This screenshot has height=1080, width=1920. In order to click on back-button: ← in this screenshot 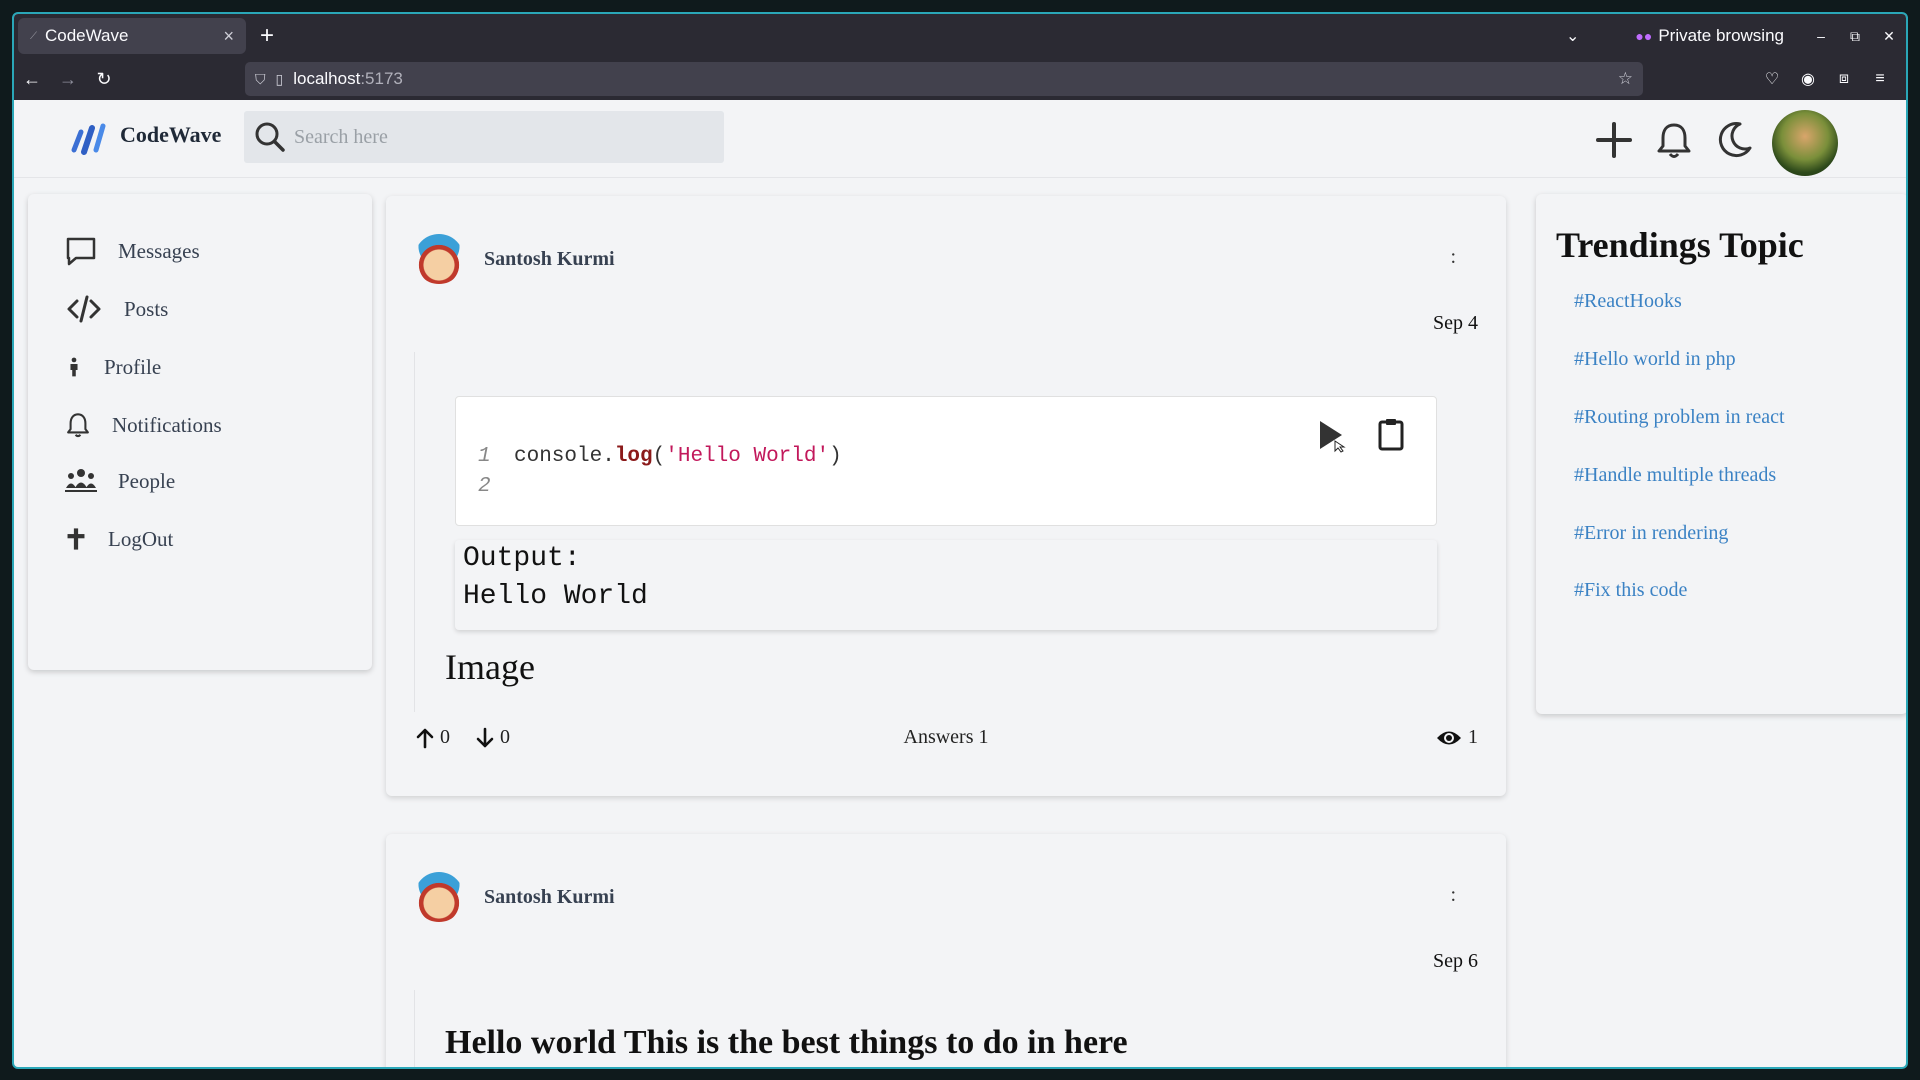, I will do `click(32, 79)`.